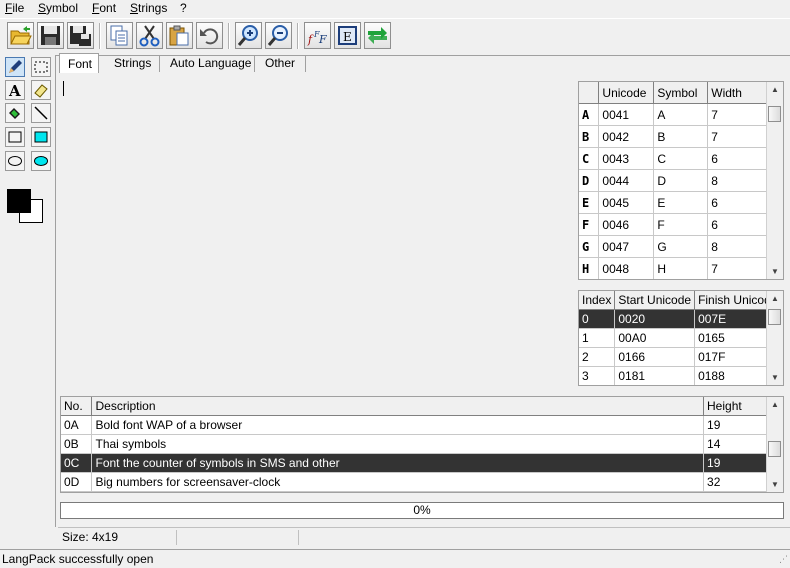  What do you see at coordinates (626, 158) in the screenshot?
I see `unicode-cell: 0043` at bounding box center [626, 158].